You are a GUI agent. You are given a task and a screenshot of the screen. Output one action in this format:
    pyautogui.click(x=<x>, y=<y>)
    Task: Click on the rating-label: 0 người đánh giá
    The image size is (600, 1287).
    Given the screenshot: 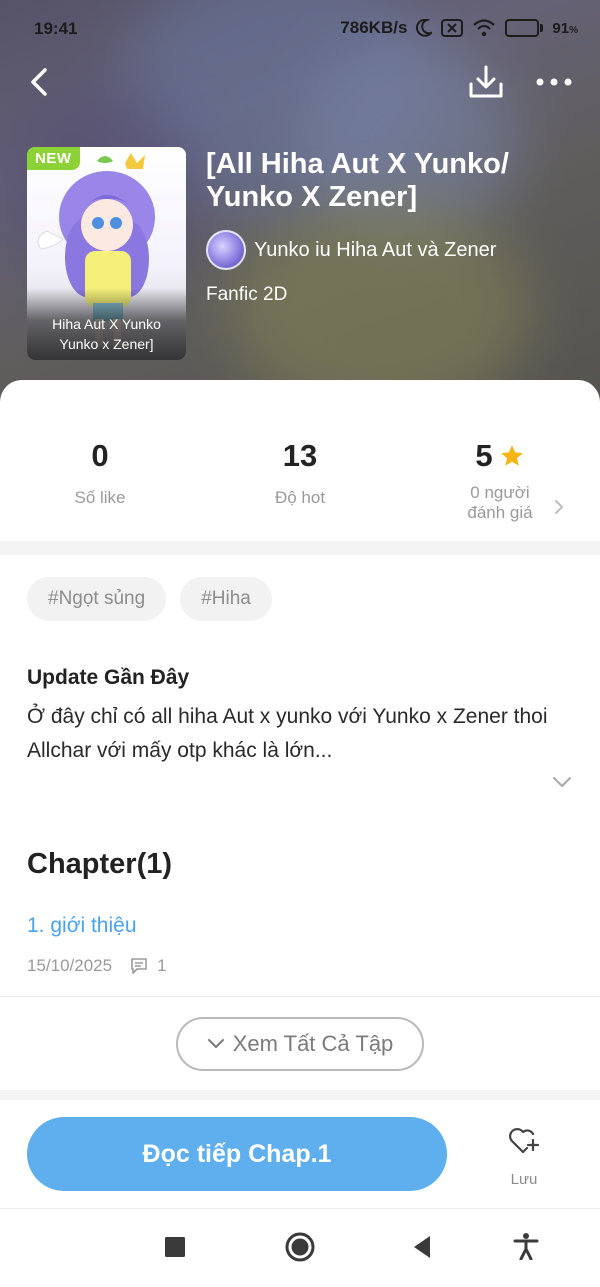 What is the action you would take?
    pyautogui.click(x=500, y=502)
    